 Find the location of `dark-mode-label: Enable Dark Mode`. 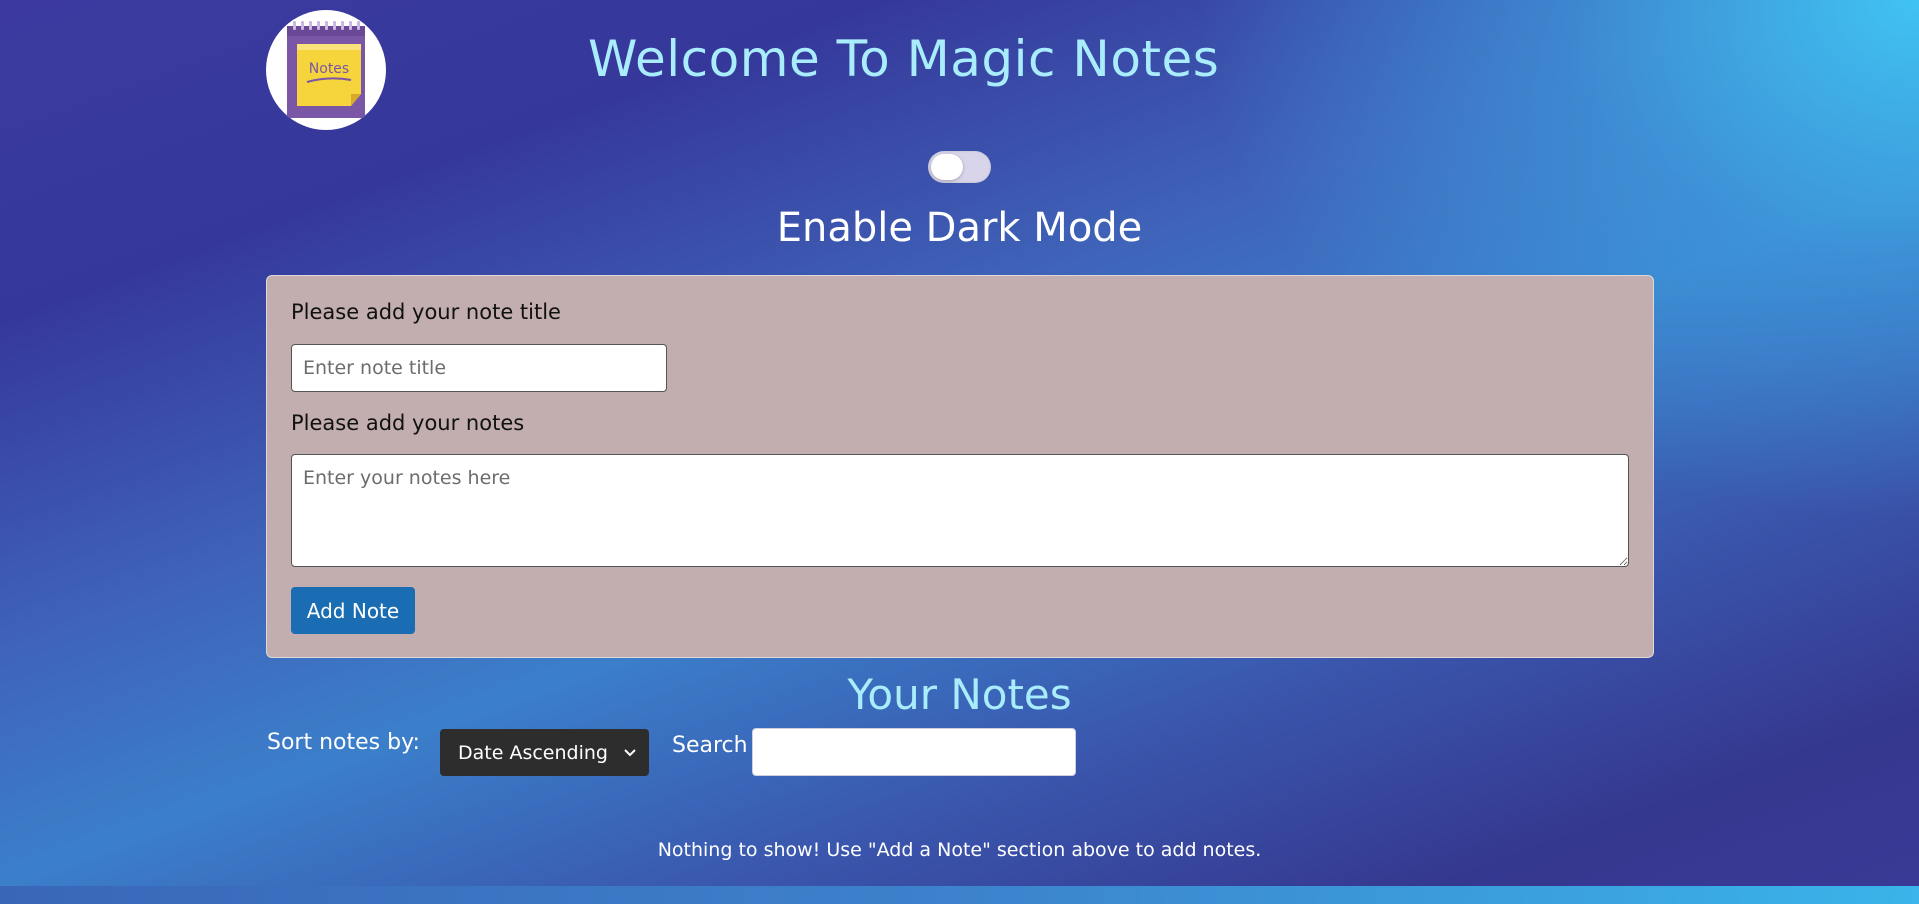

dark-mode-label: Enable Dark Mode is located at coordinates (959, 228).